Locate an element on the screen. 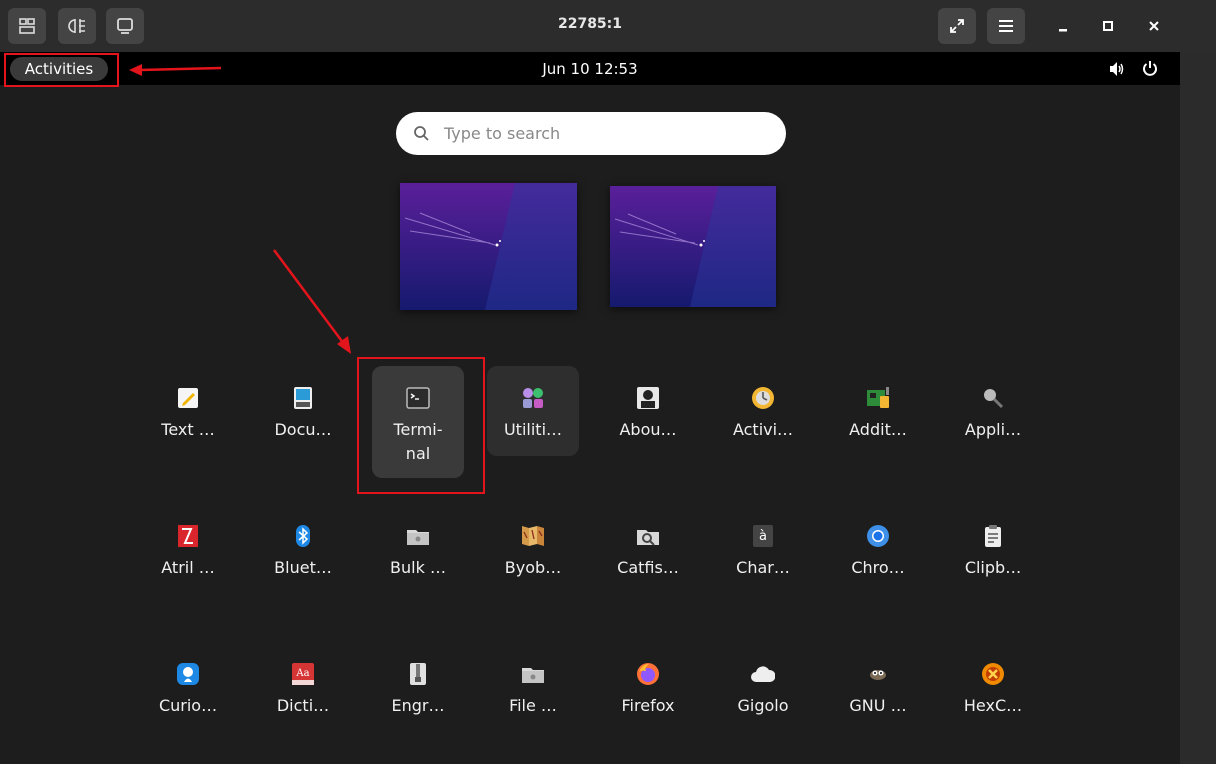  character-map-icon: à is located at coordinates (763, 536).